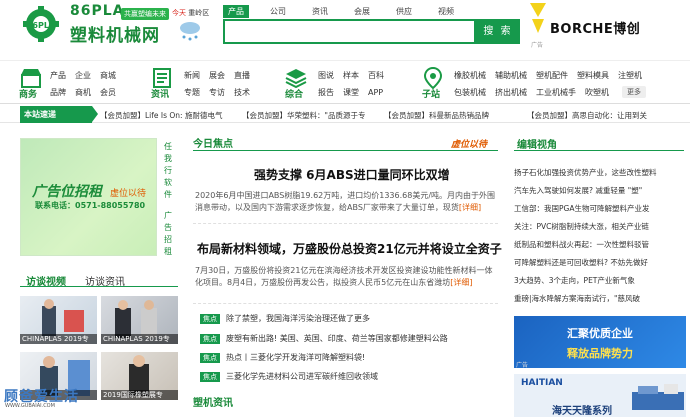 The height and width of the screenshot is (417, 690). What do you see at coordinates (556, 92) in the screenshot?
I see `nav-link: 工业机械手` at bounding box center [556, 92].